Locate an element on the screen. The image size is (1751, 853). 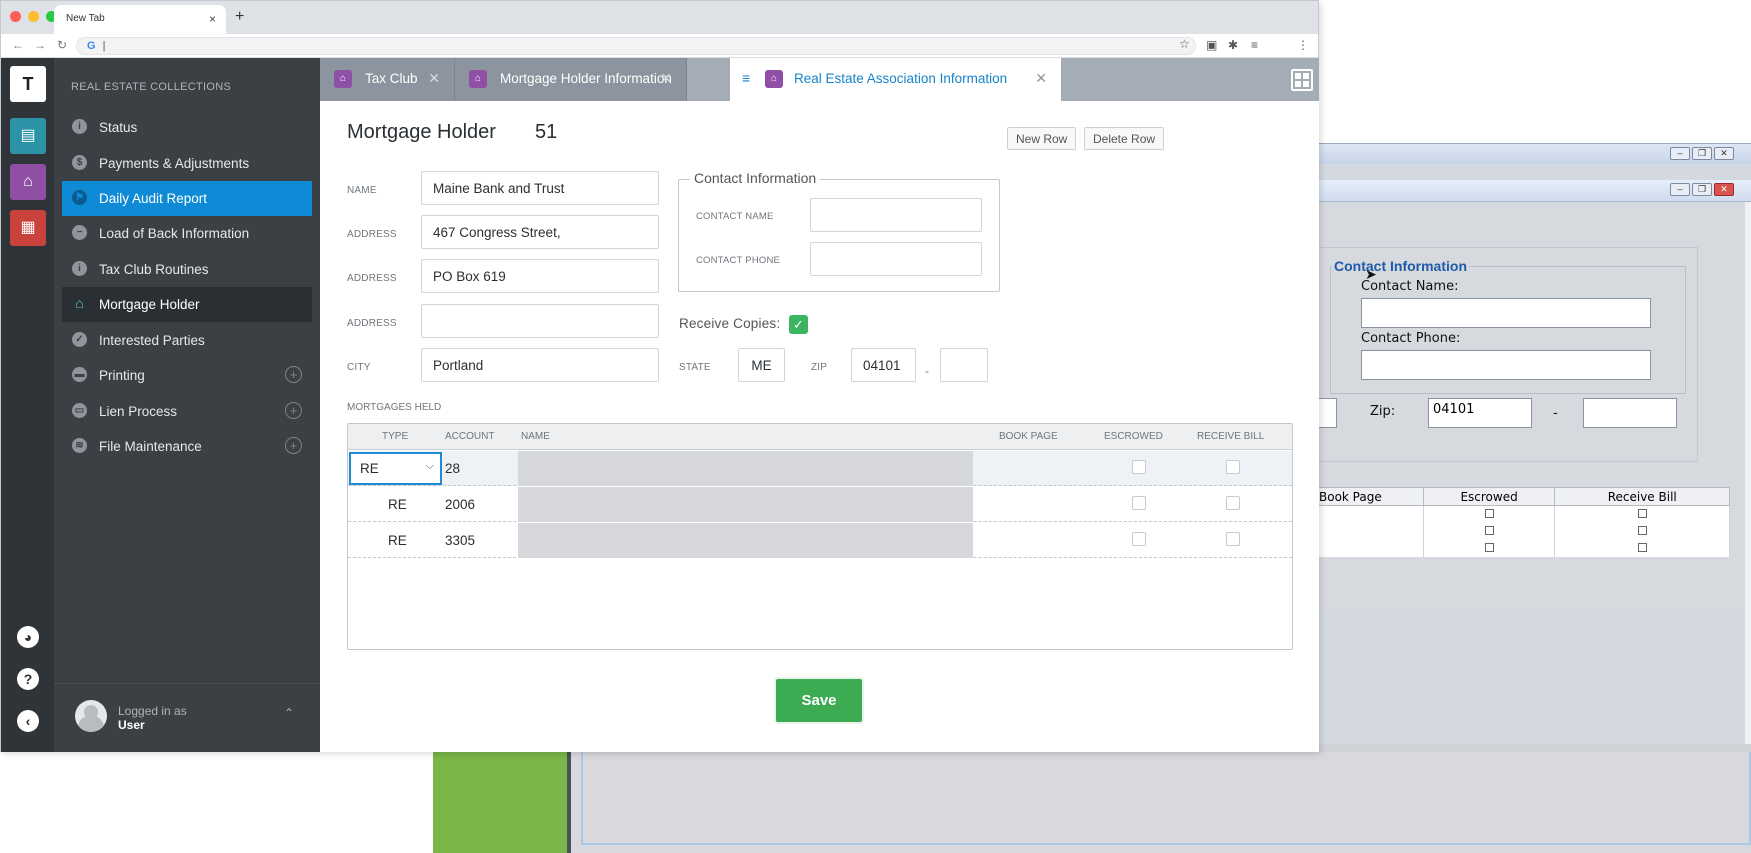
legacy-scrollbar is located at coordinates (1748, 502).